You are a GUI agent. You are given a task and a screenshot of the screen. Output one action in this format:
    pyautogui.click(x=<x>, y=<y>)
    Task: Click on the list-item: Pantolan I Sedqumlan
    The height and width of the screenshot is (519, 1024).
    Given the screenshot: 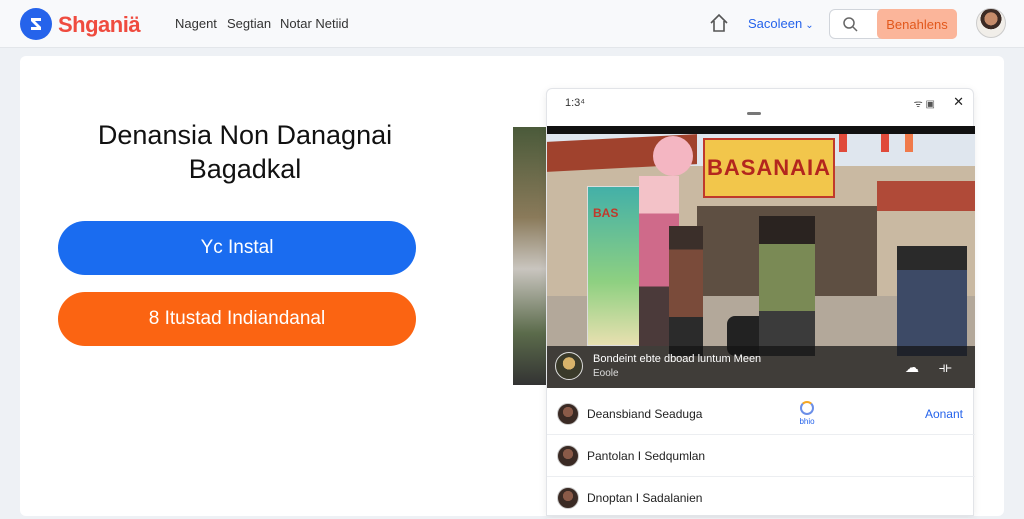 What is the action you would take?
    pyautogui.click(x=761, y=457)
    